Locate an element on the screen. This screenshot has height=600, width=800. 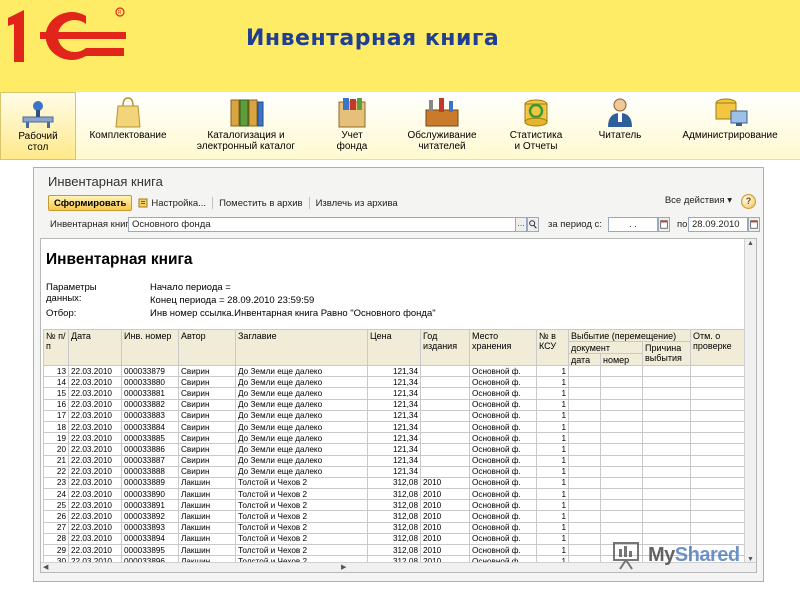
table-cell: 21 is located at coordinates (56, 460).